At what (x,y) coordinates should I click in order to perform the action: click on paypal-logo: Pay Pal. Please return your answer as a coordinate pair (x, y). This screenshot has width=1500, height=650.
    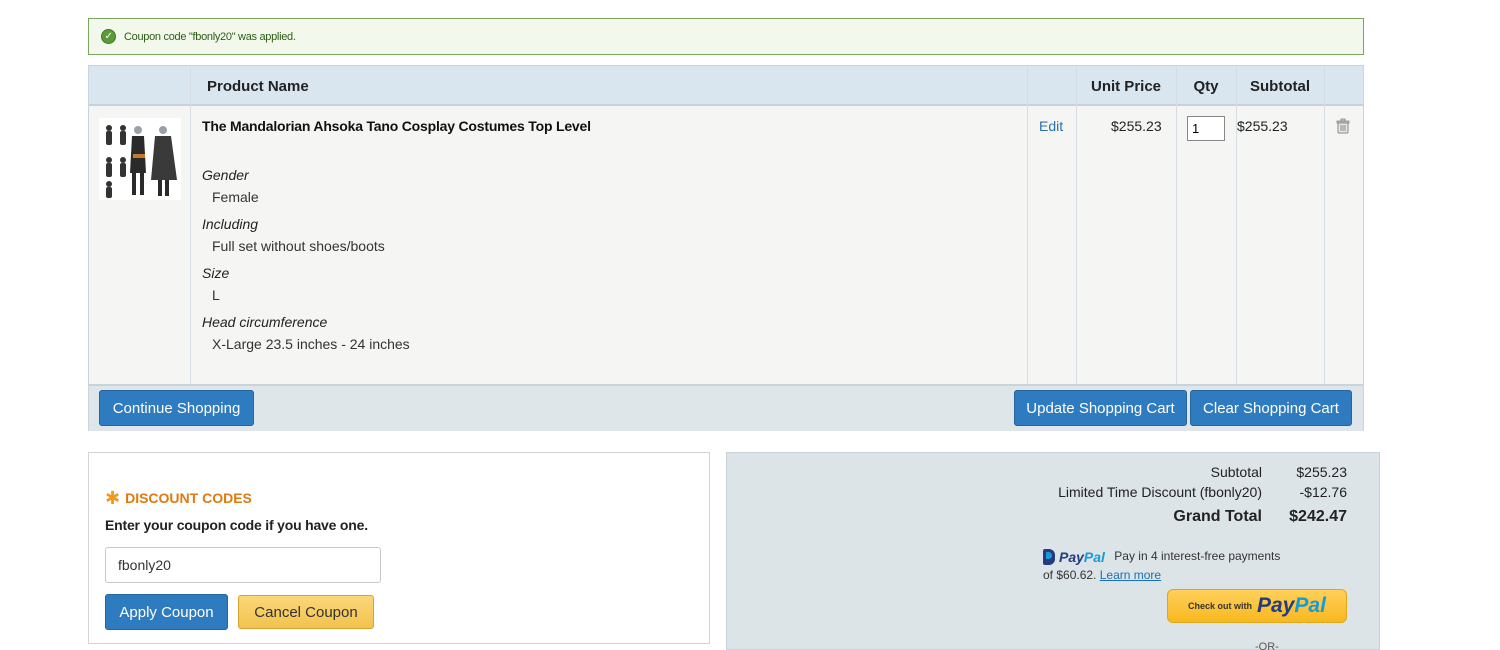
    Looking at the image, I should click on (1074, 557).